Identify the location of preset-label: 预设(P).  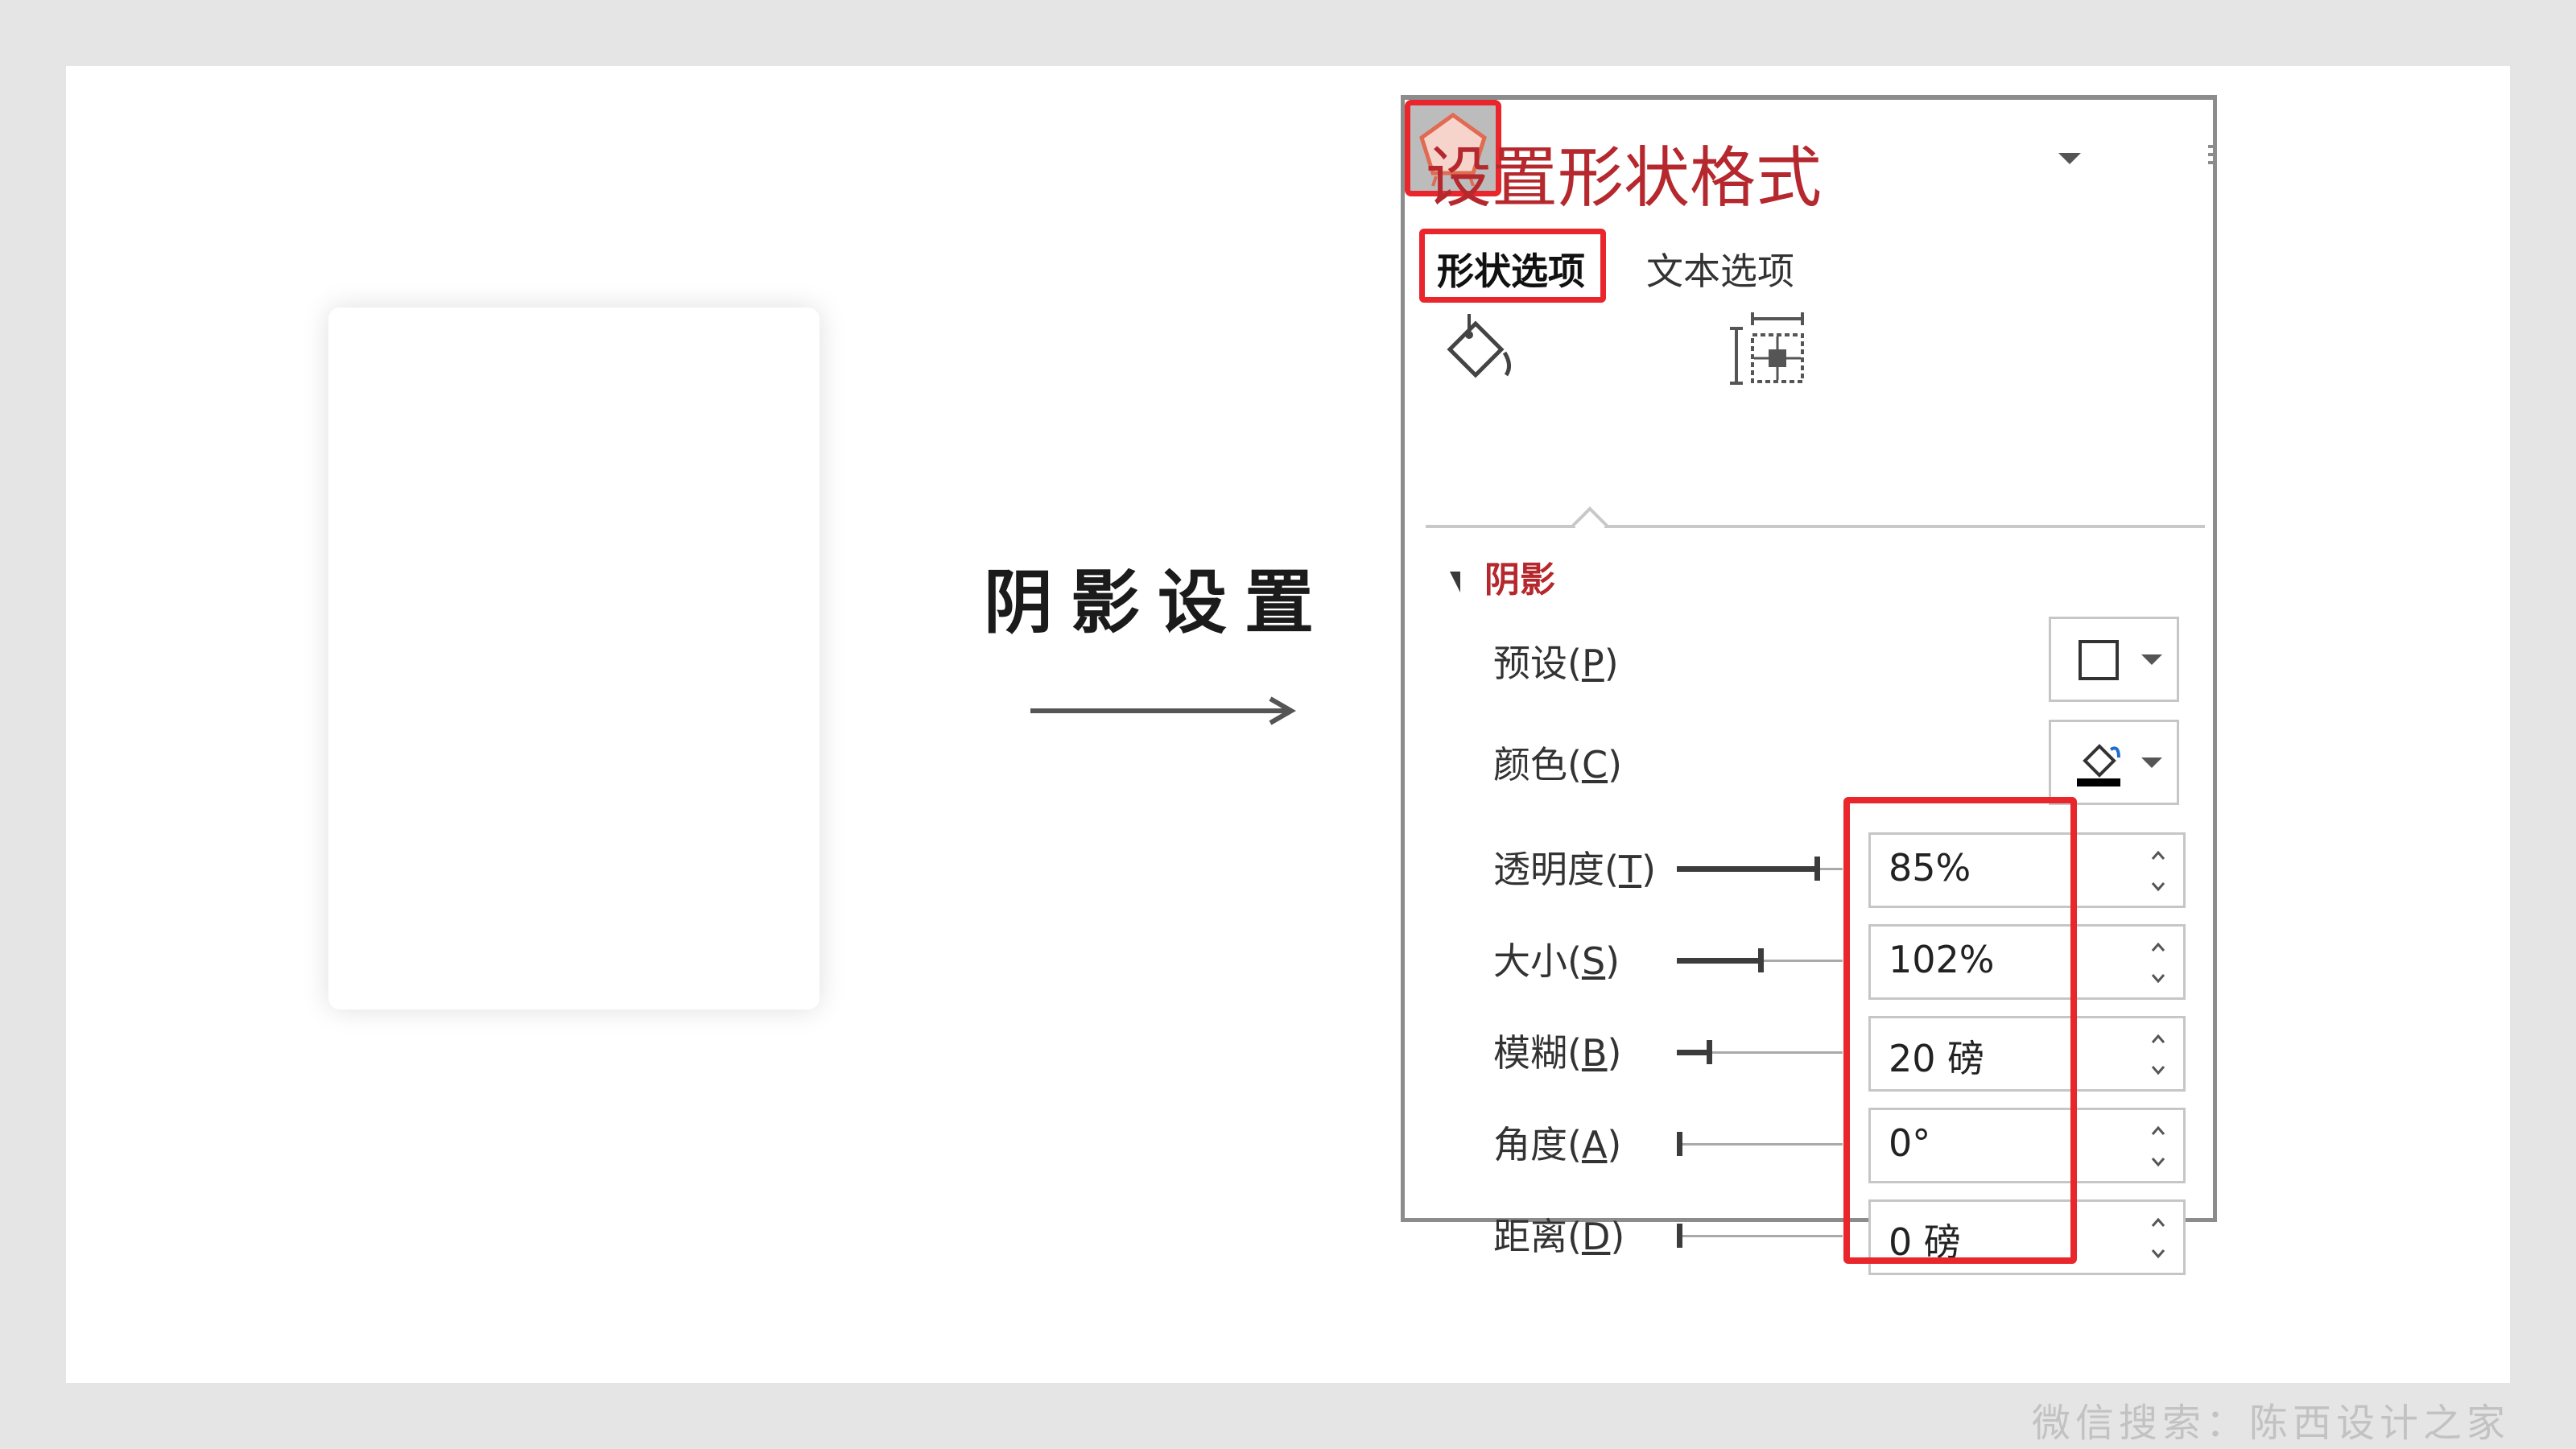
(1556, 663).